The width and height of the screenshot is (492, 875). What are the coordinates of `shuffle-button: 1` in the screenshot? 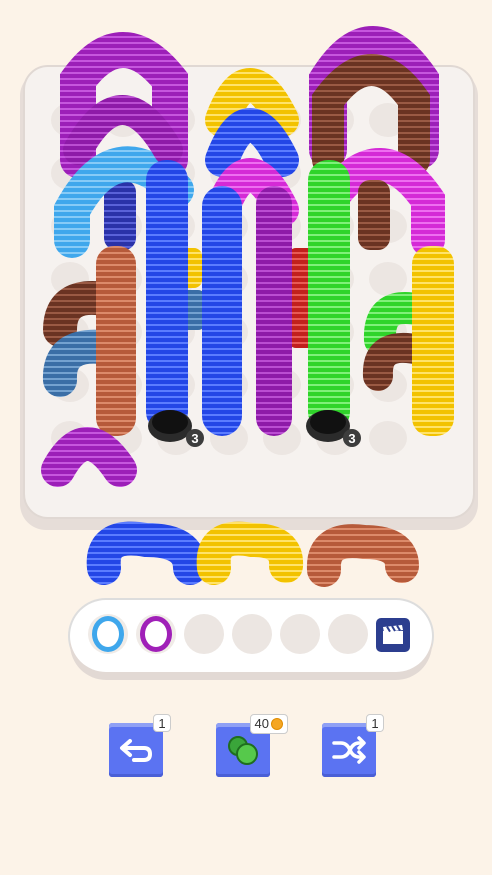 It's located at (353, 745).